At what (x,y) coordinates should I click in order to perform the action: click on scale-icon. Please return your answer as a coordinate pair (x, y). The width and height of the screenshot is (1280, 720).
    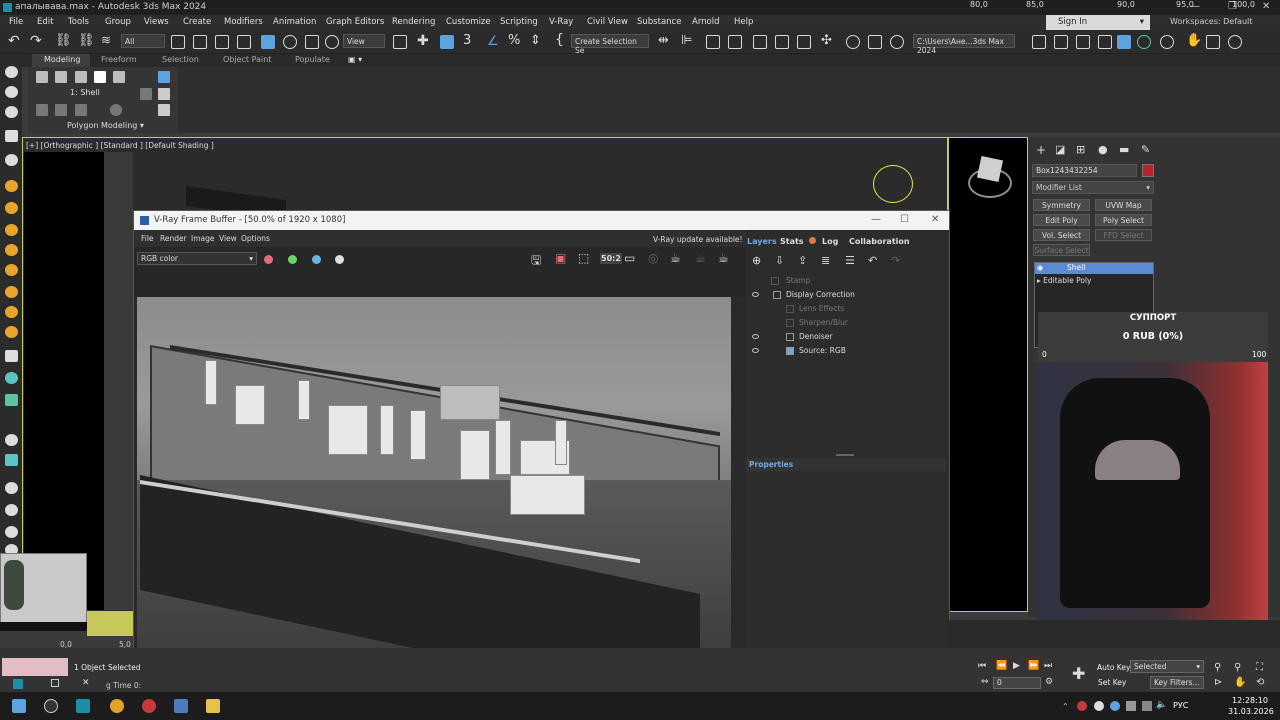
    Looking at the image, I should click on (312, 42).